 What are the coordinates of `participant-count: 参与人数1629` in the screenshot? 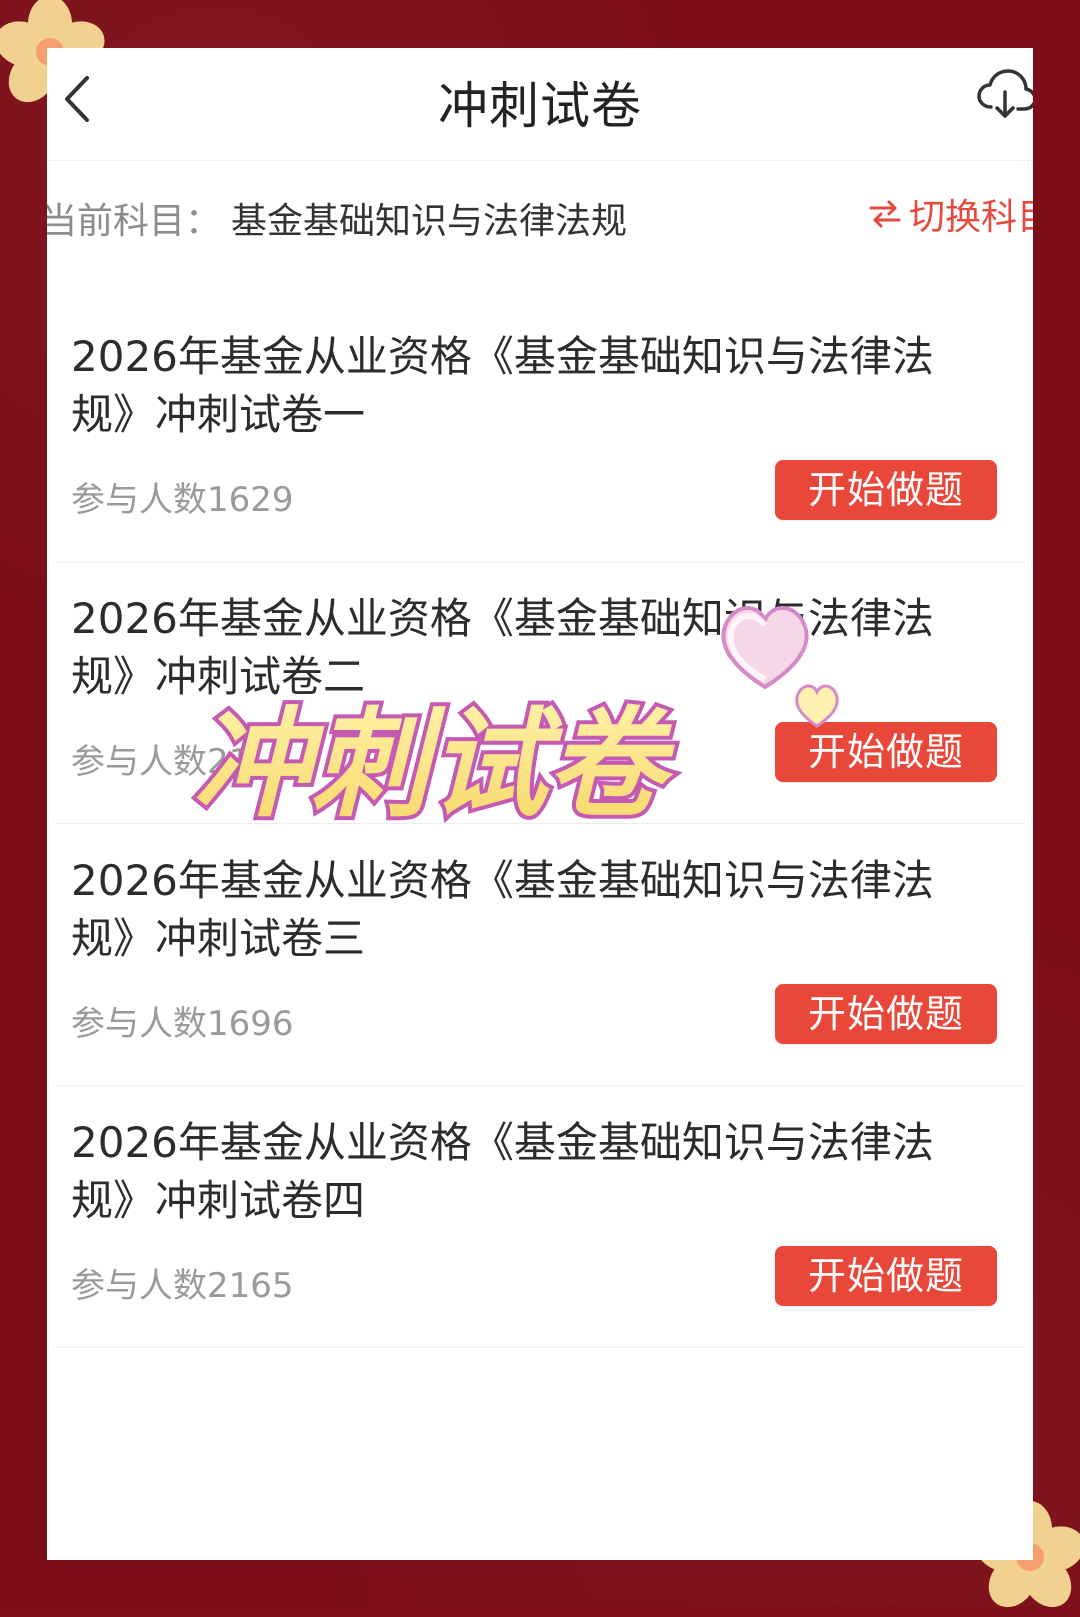 It's located at (182, 500).